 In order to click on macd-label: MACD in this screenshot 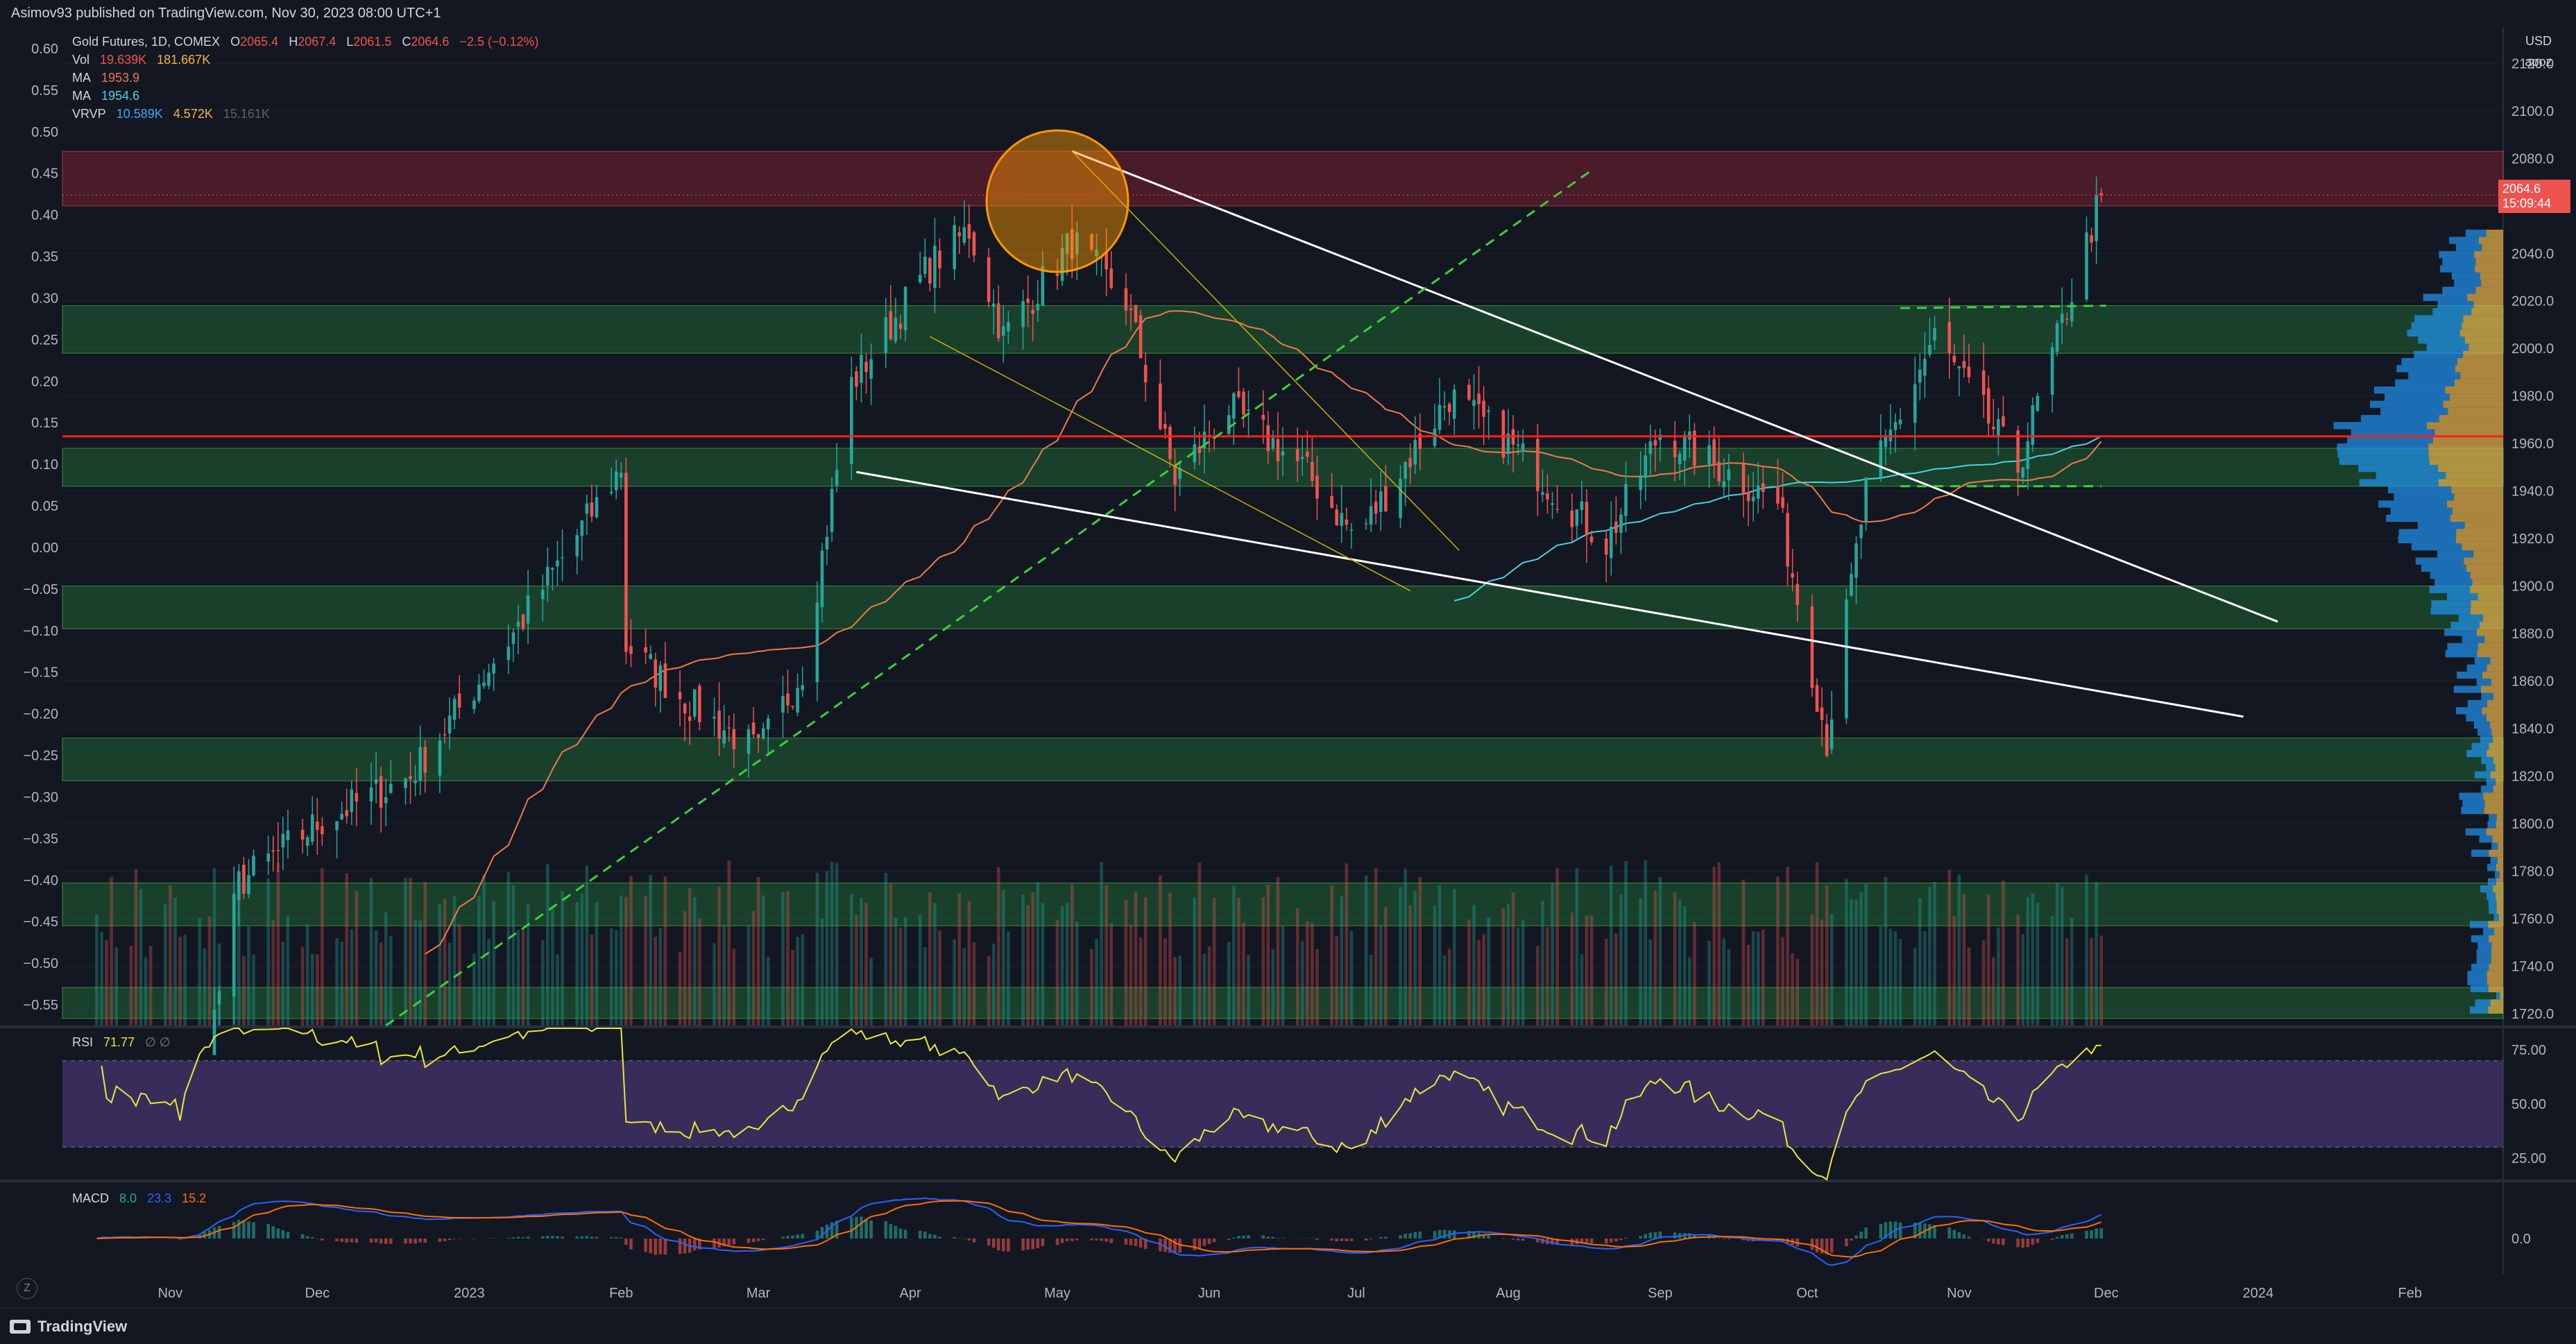, I will do `click(90, 1198)`.